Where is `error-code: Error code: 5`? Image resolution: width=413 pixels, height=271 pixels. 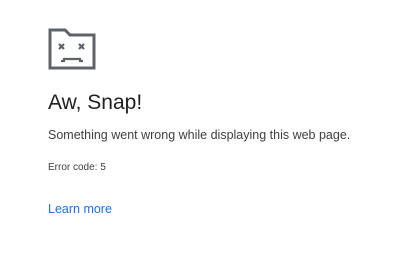 error-code: Error code: 5 is located at coordinates (77, 167).